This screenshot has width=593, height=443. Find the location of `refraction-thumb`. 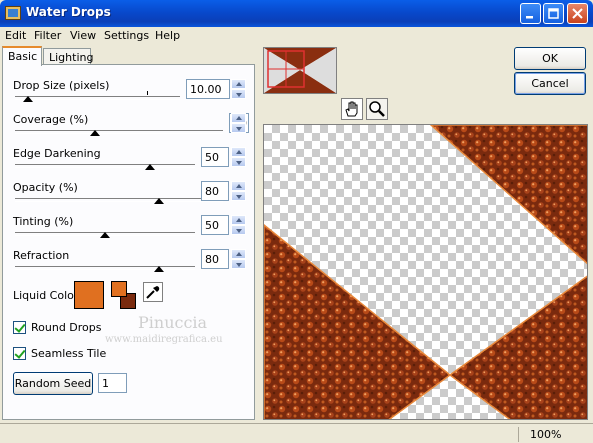

refraction-thumb is located at coordinates (159, 269).